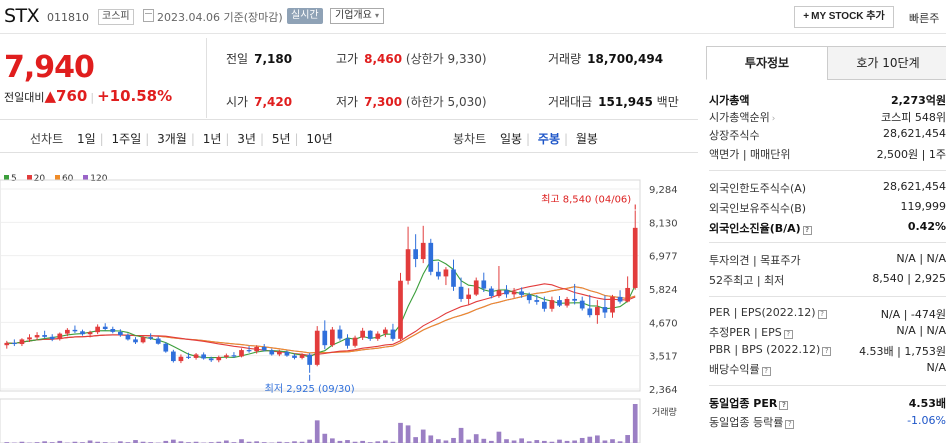 Image resolution: width=946 pixels, height=443 pixels. What do you see at coordinates (902, 351) in the screenshot?
I see `pbr-value: 4.53배 | 1,753원` at bounding box center [902, 351].